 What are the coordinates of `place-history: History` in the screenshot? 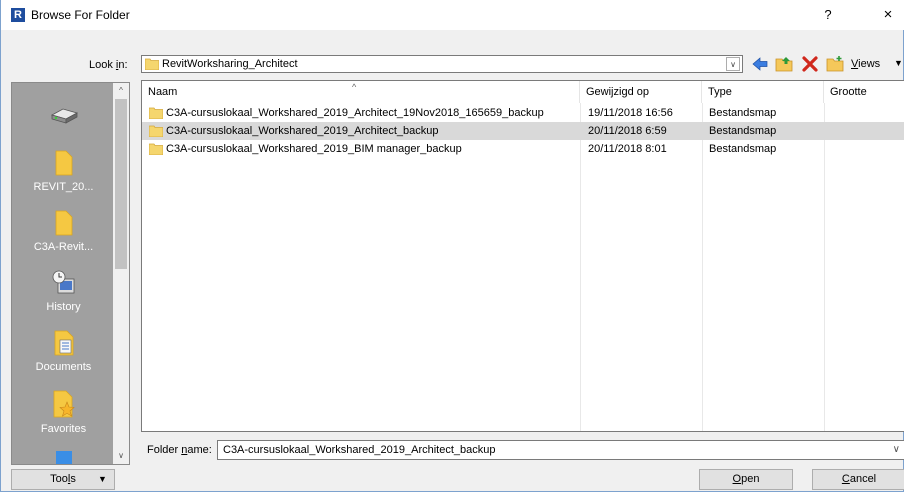 It's located at (63, 291).